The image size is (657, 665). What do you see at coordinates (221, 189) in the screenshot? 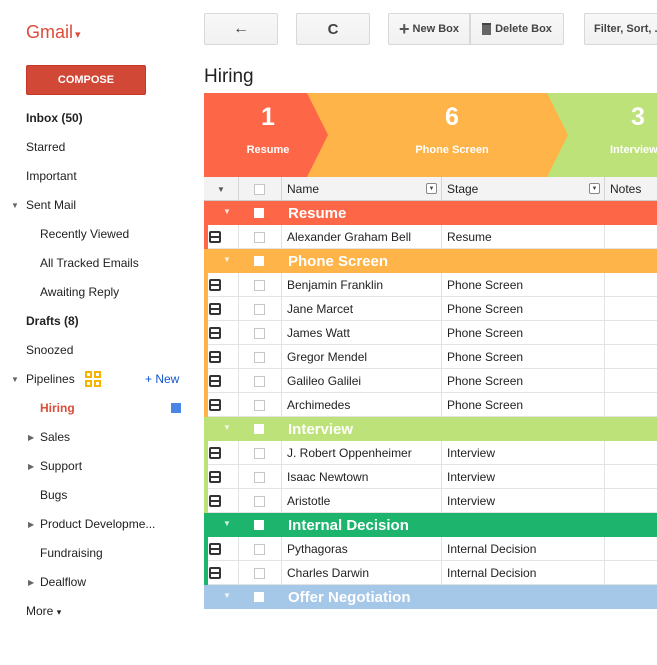
I see `select-menu: ▼` at bounding box center [221, 189].